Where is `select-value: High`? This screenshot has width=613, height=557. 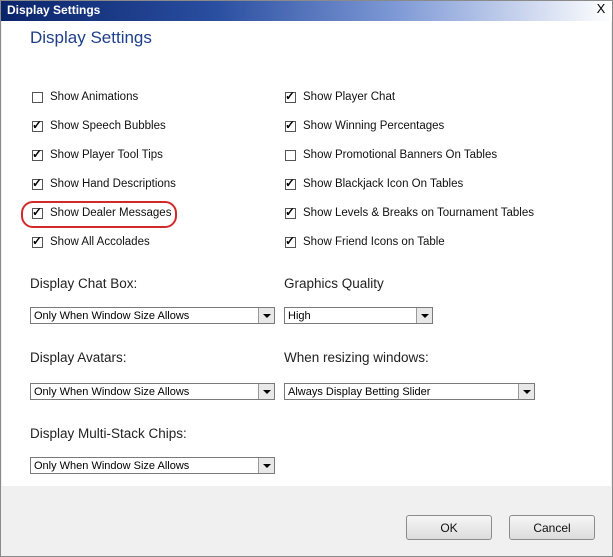
select-value: High is located at coordinates (299, 315).